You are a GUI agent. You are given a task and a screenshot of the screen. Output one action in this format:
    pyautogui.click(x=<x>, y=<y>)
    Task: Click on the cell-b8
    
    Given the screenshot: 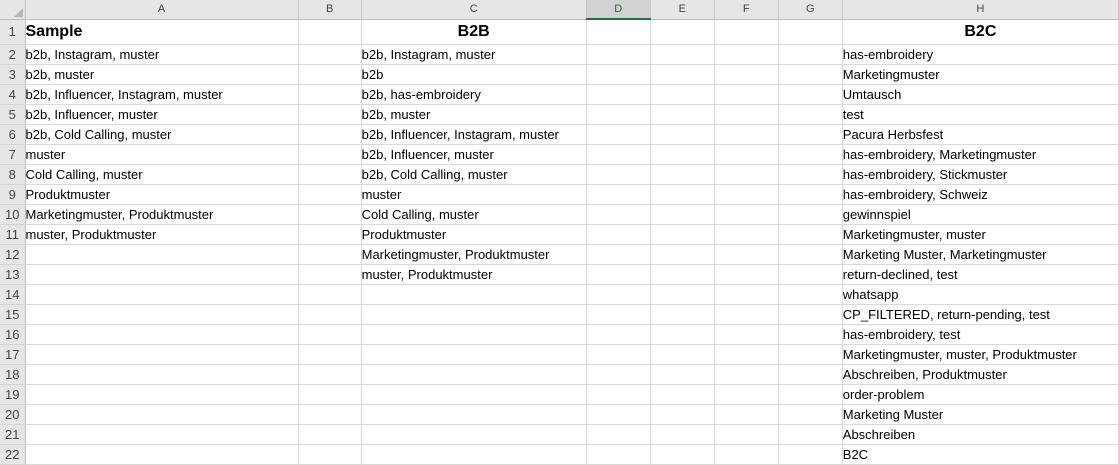 What is the action you would take?
    pyautogui.click(x=330, y=174)
    